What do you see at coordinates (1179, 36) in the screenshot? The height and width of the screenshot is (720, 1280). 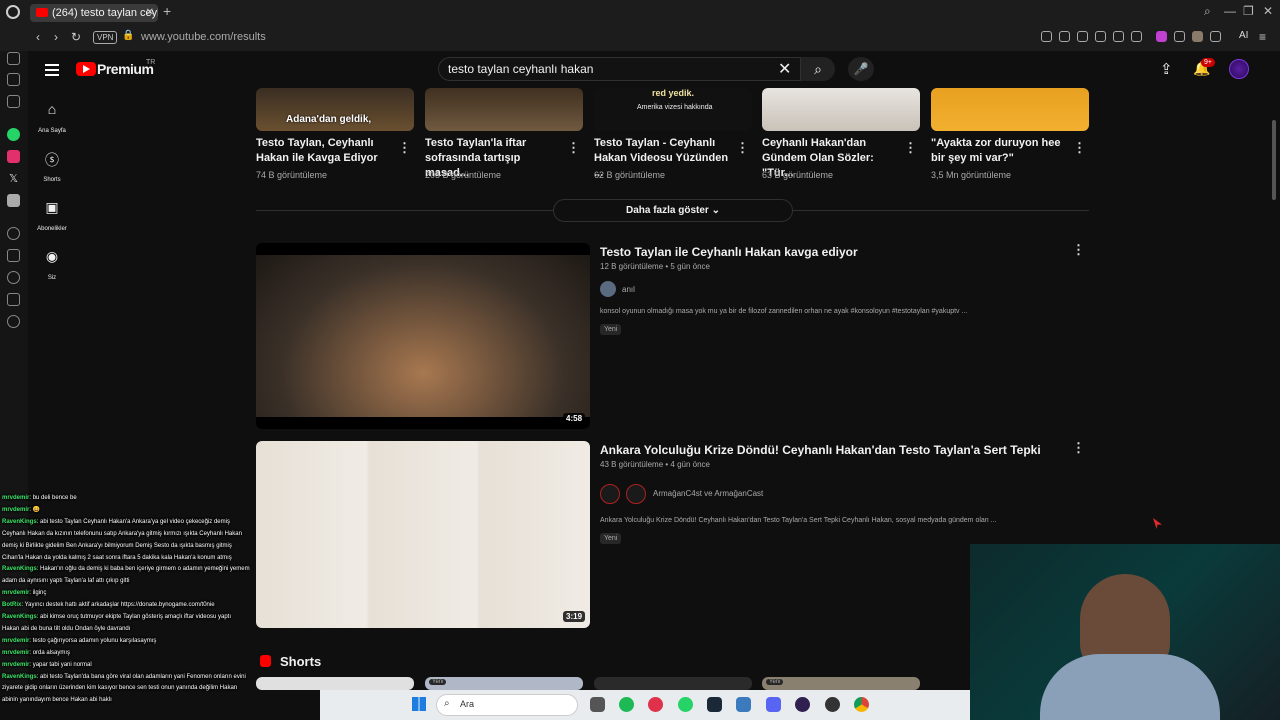 I see `extensions-icon` at bounding box center [1179, 36].